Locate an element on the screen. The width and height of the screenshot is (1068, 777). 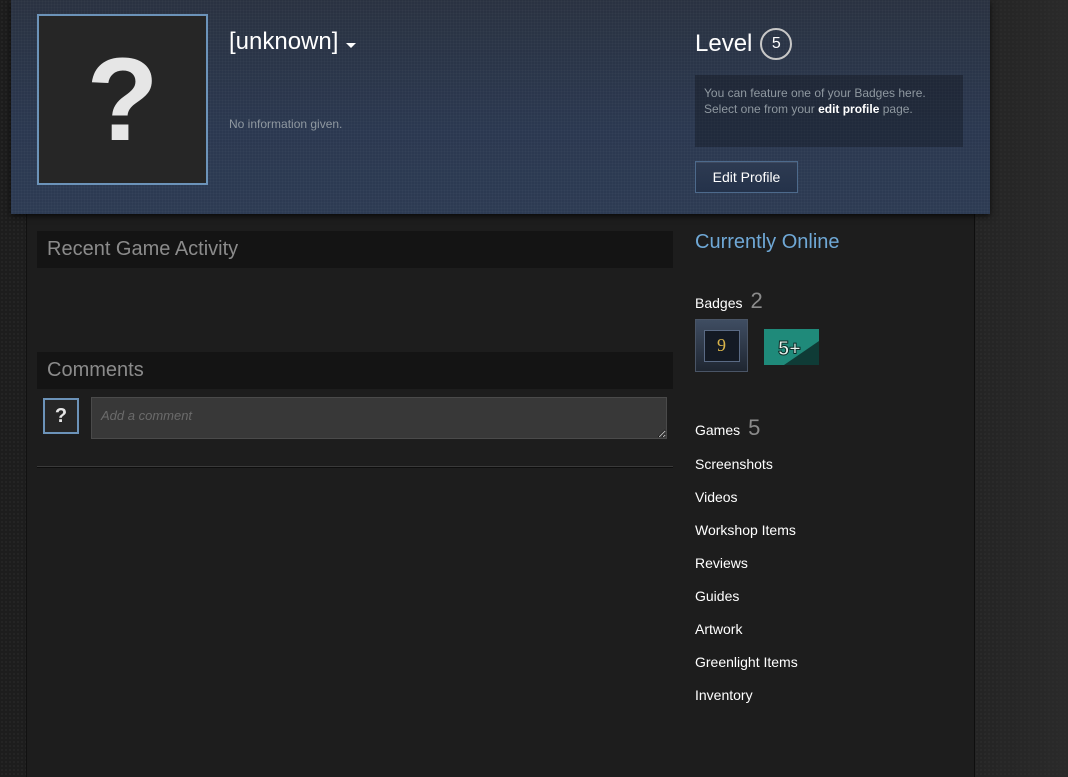
videos-link: Videos is located at coordinates (746, 506).